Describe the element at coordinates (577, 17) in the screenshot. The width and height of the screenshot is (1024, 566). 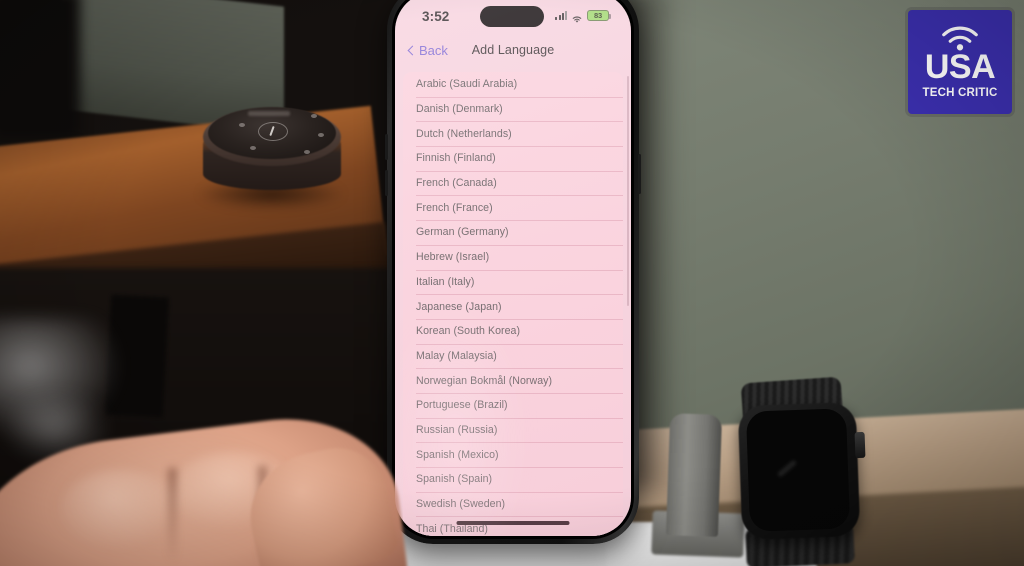
I see `wifi-icon` at that location.